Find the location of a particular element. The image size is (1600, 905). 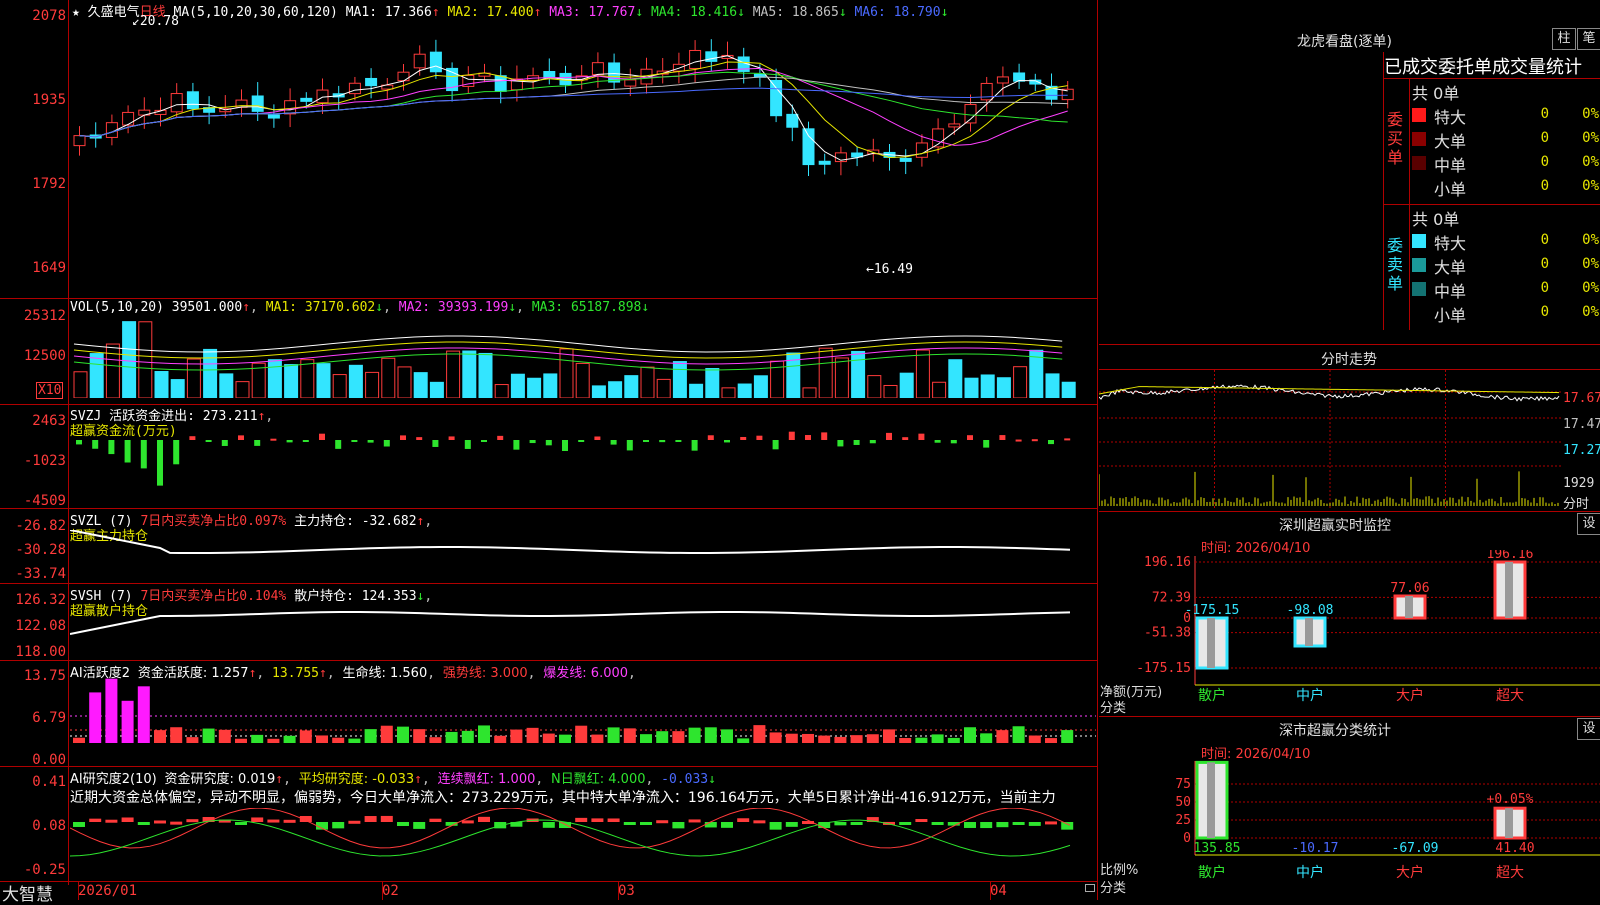

y-tick-label: -51.38 is located at coordinates (1167, 633).